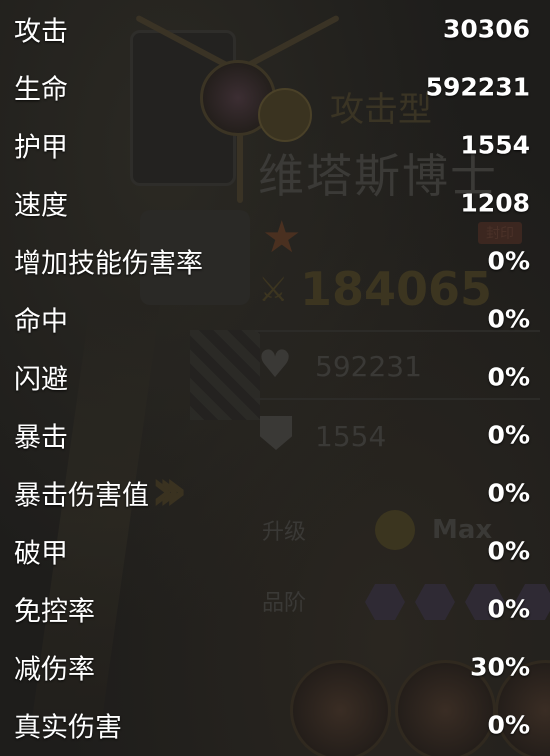  What do you see at coordinates (41, 438) in the screenshot?
I see `stat-label: 暴击` at bounding box center [41, 438].